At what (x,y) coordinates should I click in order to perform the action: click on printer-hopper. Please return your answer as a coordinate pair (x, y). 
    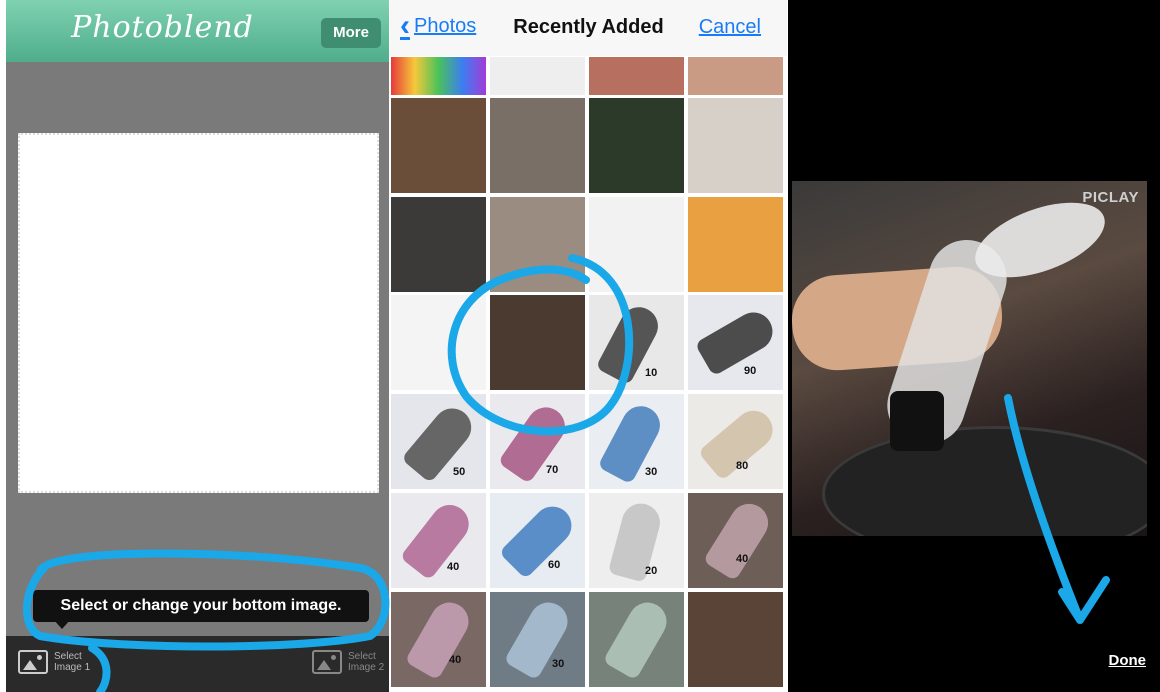
    Looking at the image, I should click on (984, 481).